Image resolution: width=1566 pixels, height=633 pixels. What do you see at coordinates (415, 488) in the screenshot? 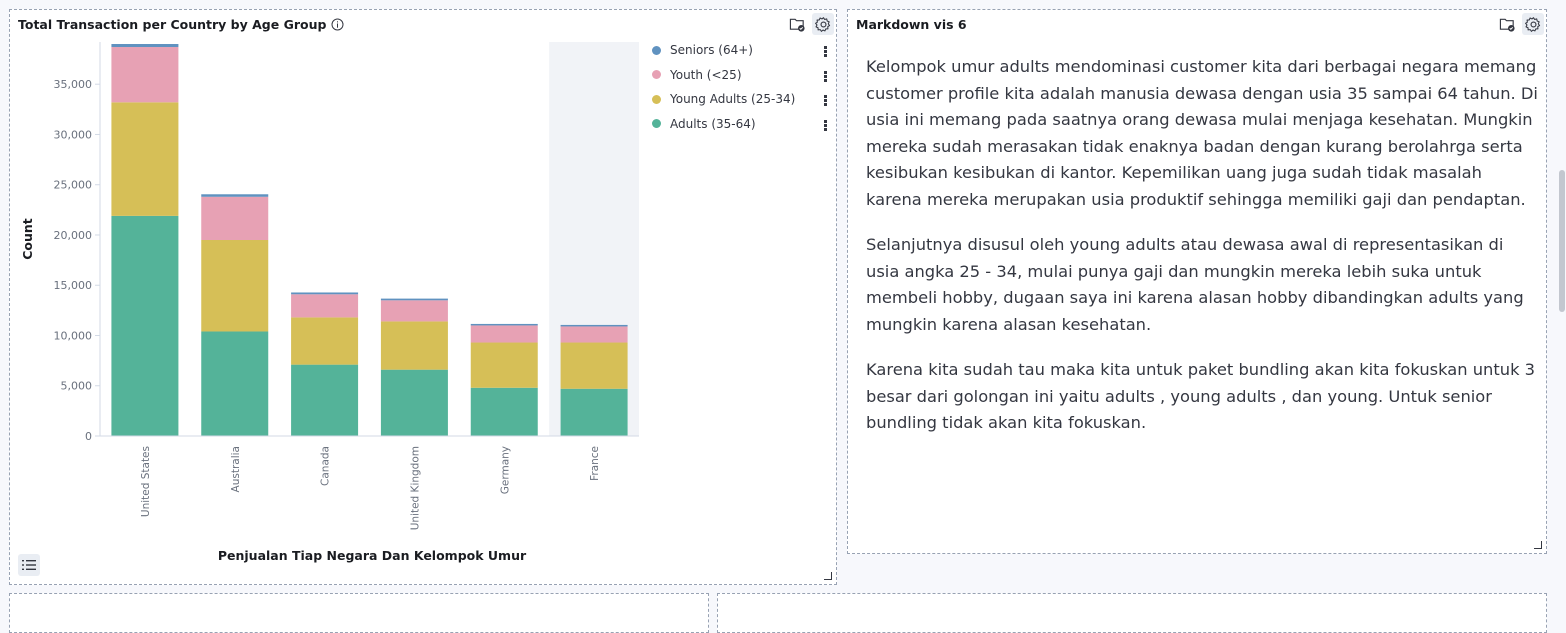
I see `x-tick-label: United Kingdom` at bounding box center [415, 488].